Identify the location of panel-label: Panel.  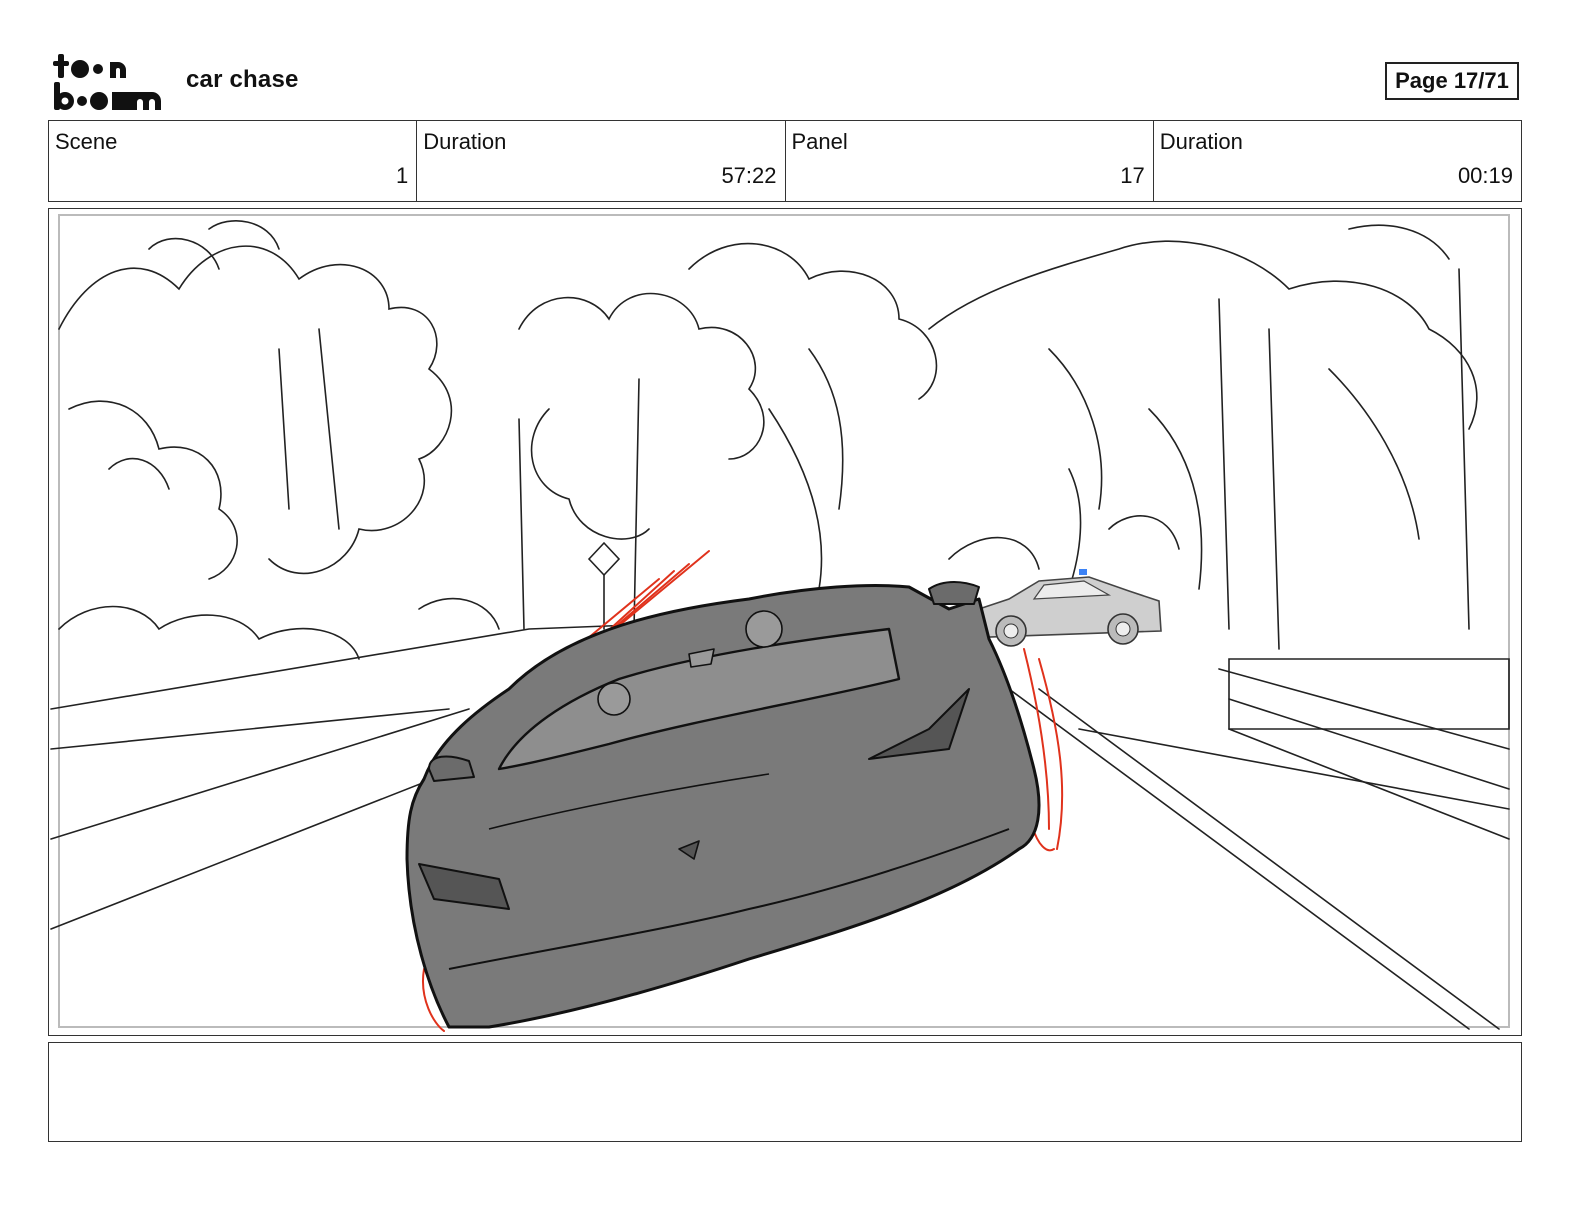
(819, 141).